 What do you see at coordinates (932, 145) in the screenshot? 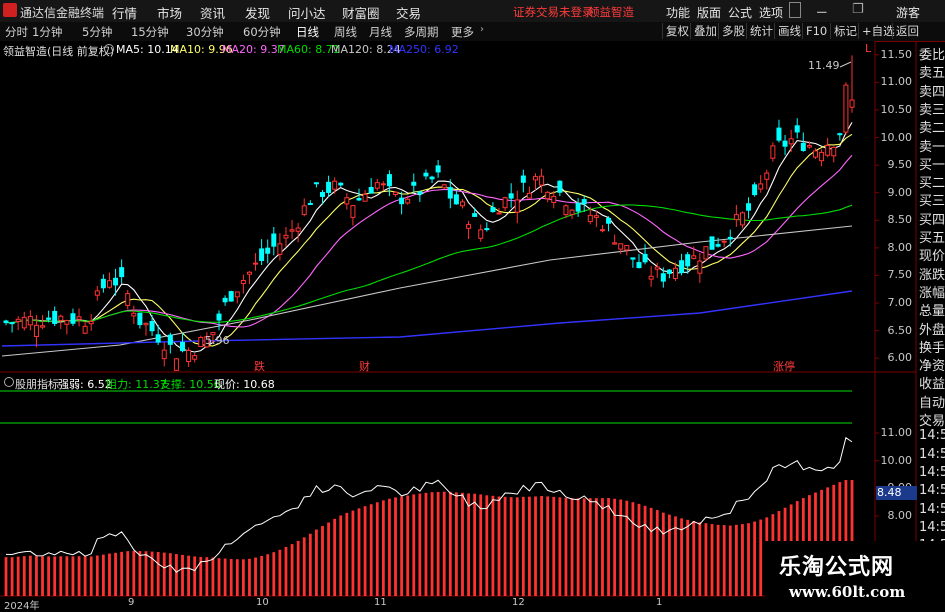
I see `side-panel-item: 卖一` at bounding box center [932, 145].